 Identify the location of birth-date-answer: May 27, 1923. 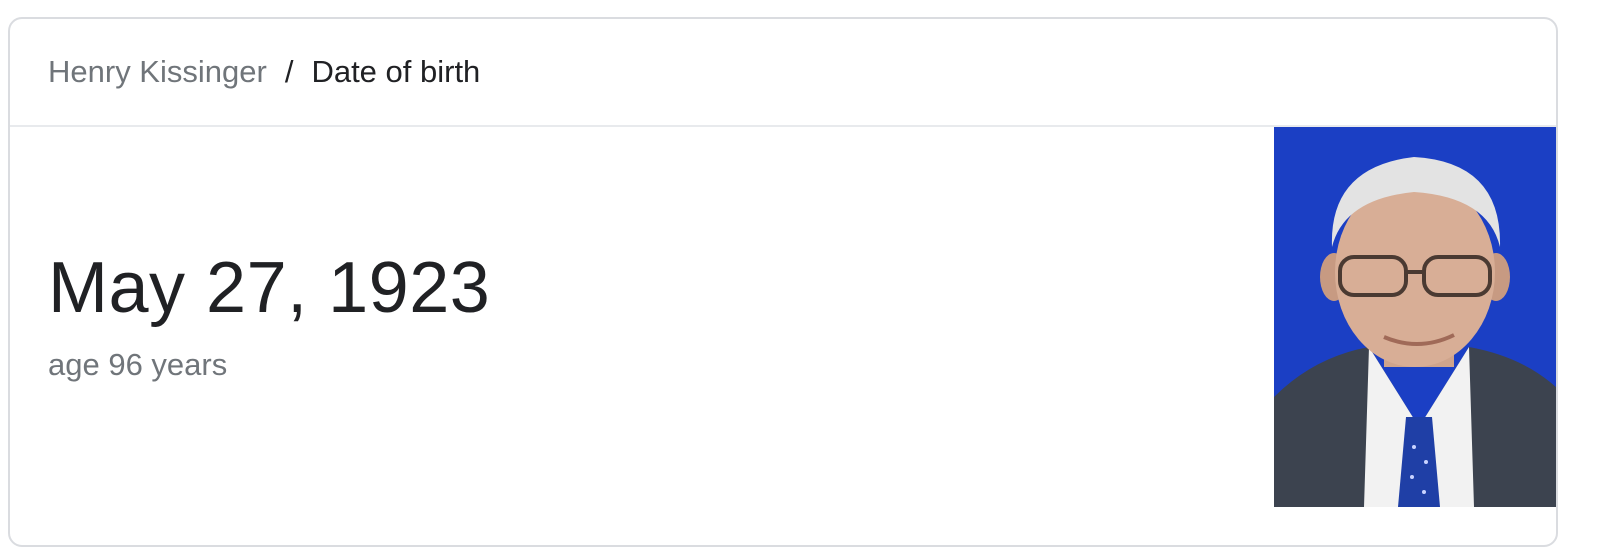
(269, 288).